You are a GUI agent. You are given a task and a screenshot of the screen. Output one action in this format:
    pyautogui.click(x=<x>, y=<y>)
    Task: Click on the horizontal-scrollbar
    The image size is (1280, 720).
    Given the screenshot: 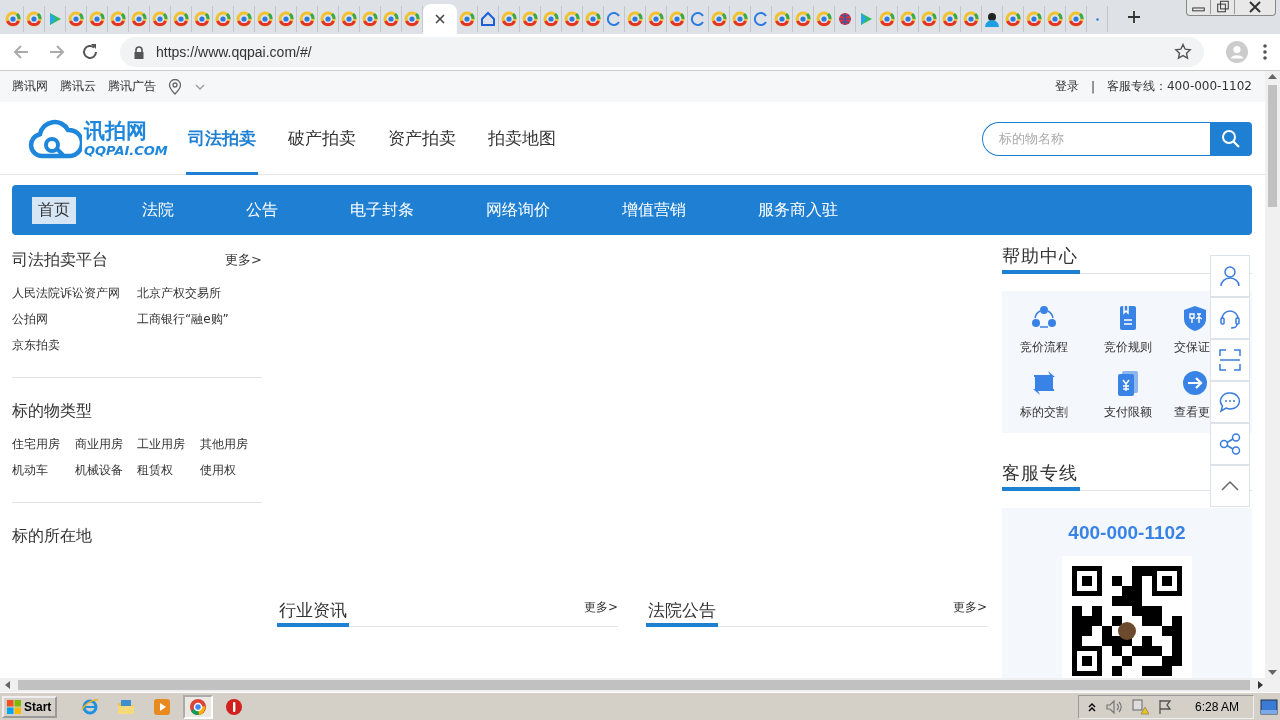 What is the action you would take?
    pyautogui.click(x=640, y=685)
    